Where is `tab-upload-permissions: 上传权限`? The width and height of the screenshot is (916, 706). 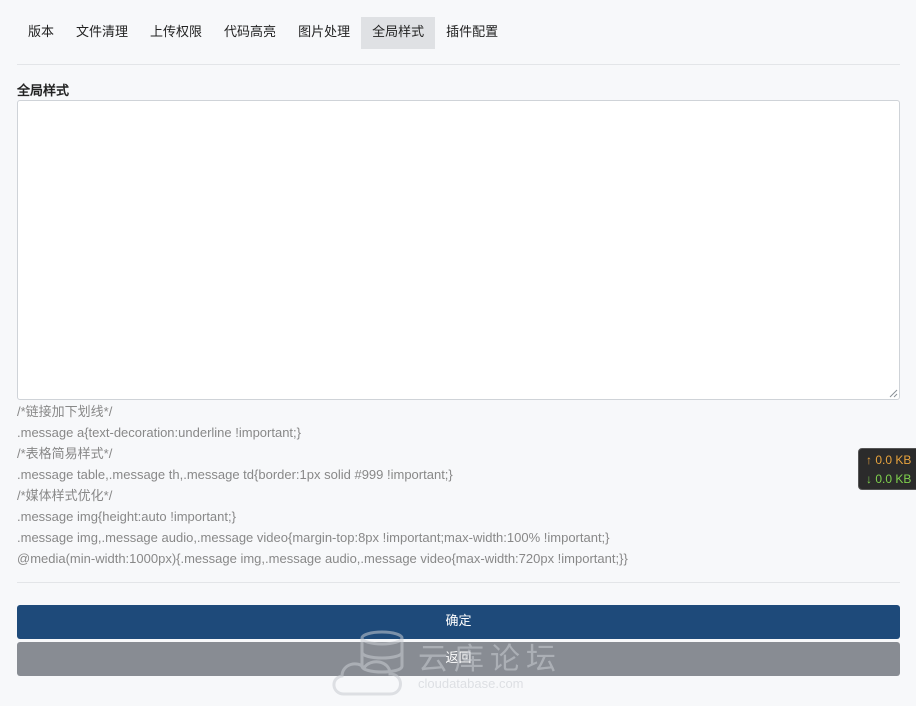
tab-upload-permissions: 上传权限 is located at coordinates (176, 33).